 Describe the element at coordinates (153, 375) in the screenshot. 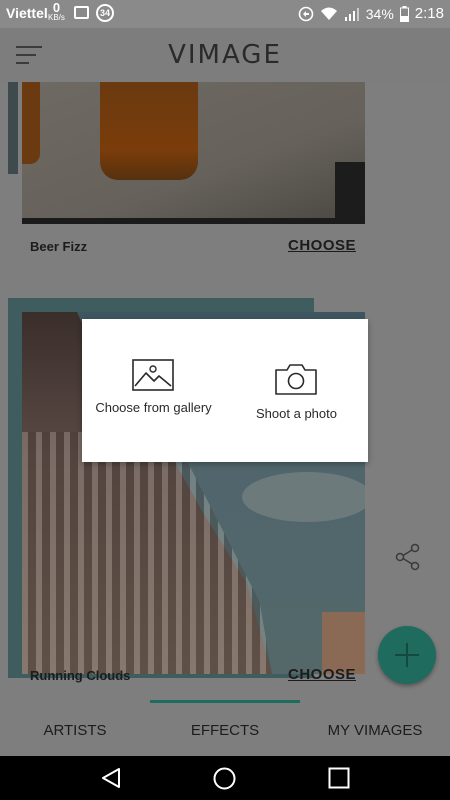

I see `image-icon` at that location.